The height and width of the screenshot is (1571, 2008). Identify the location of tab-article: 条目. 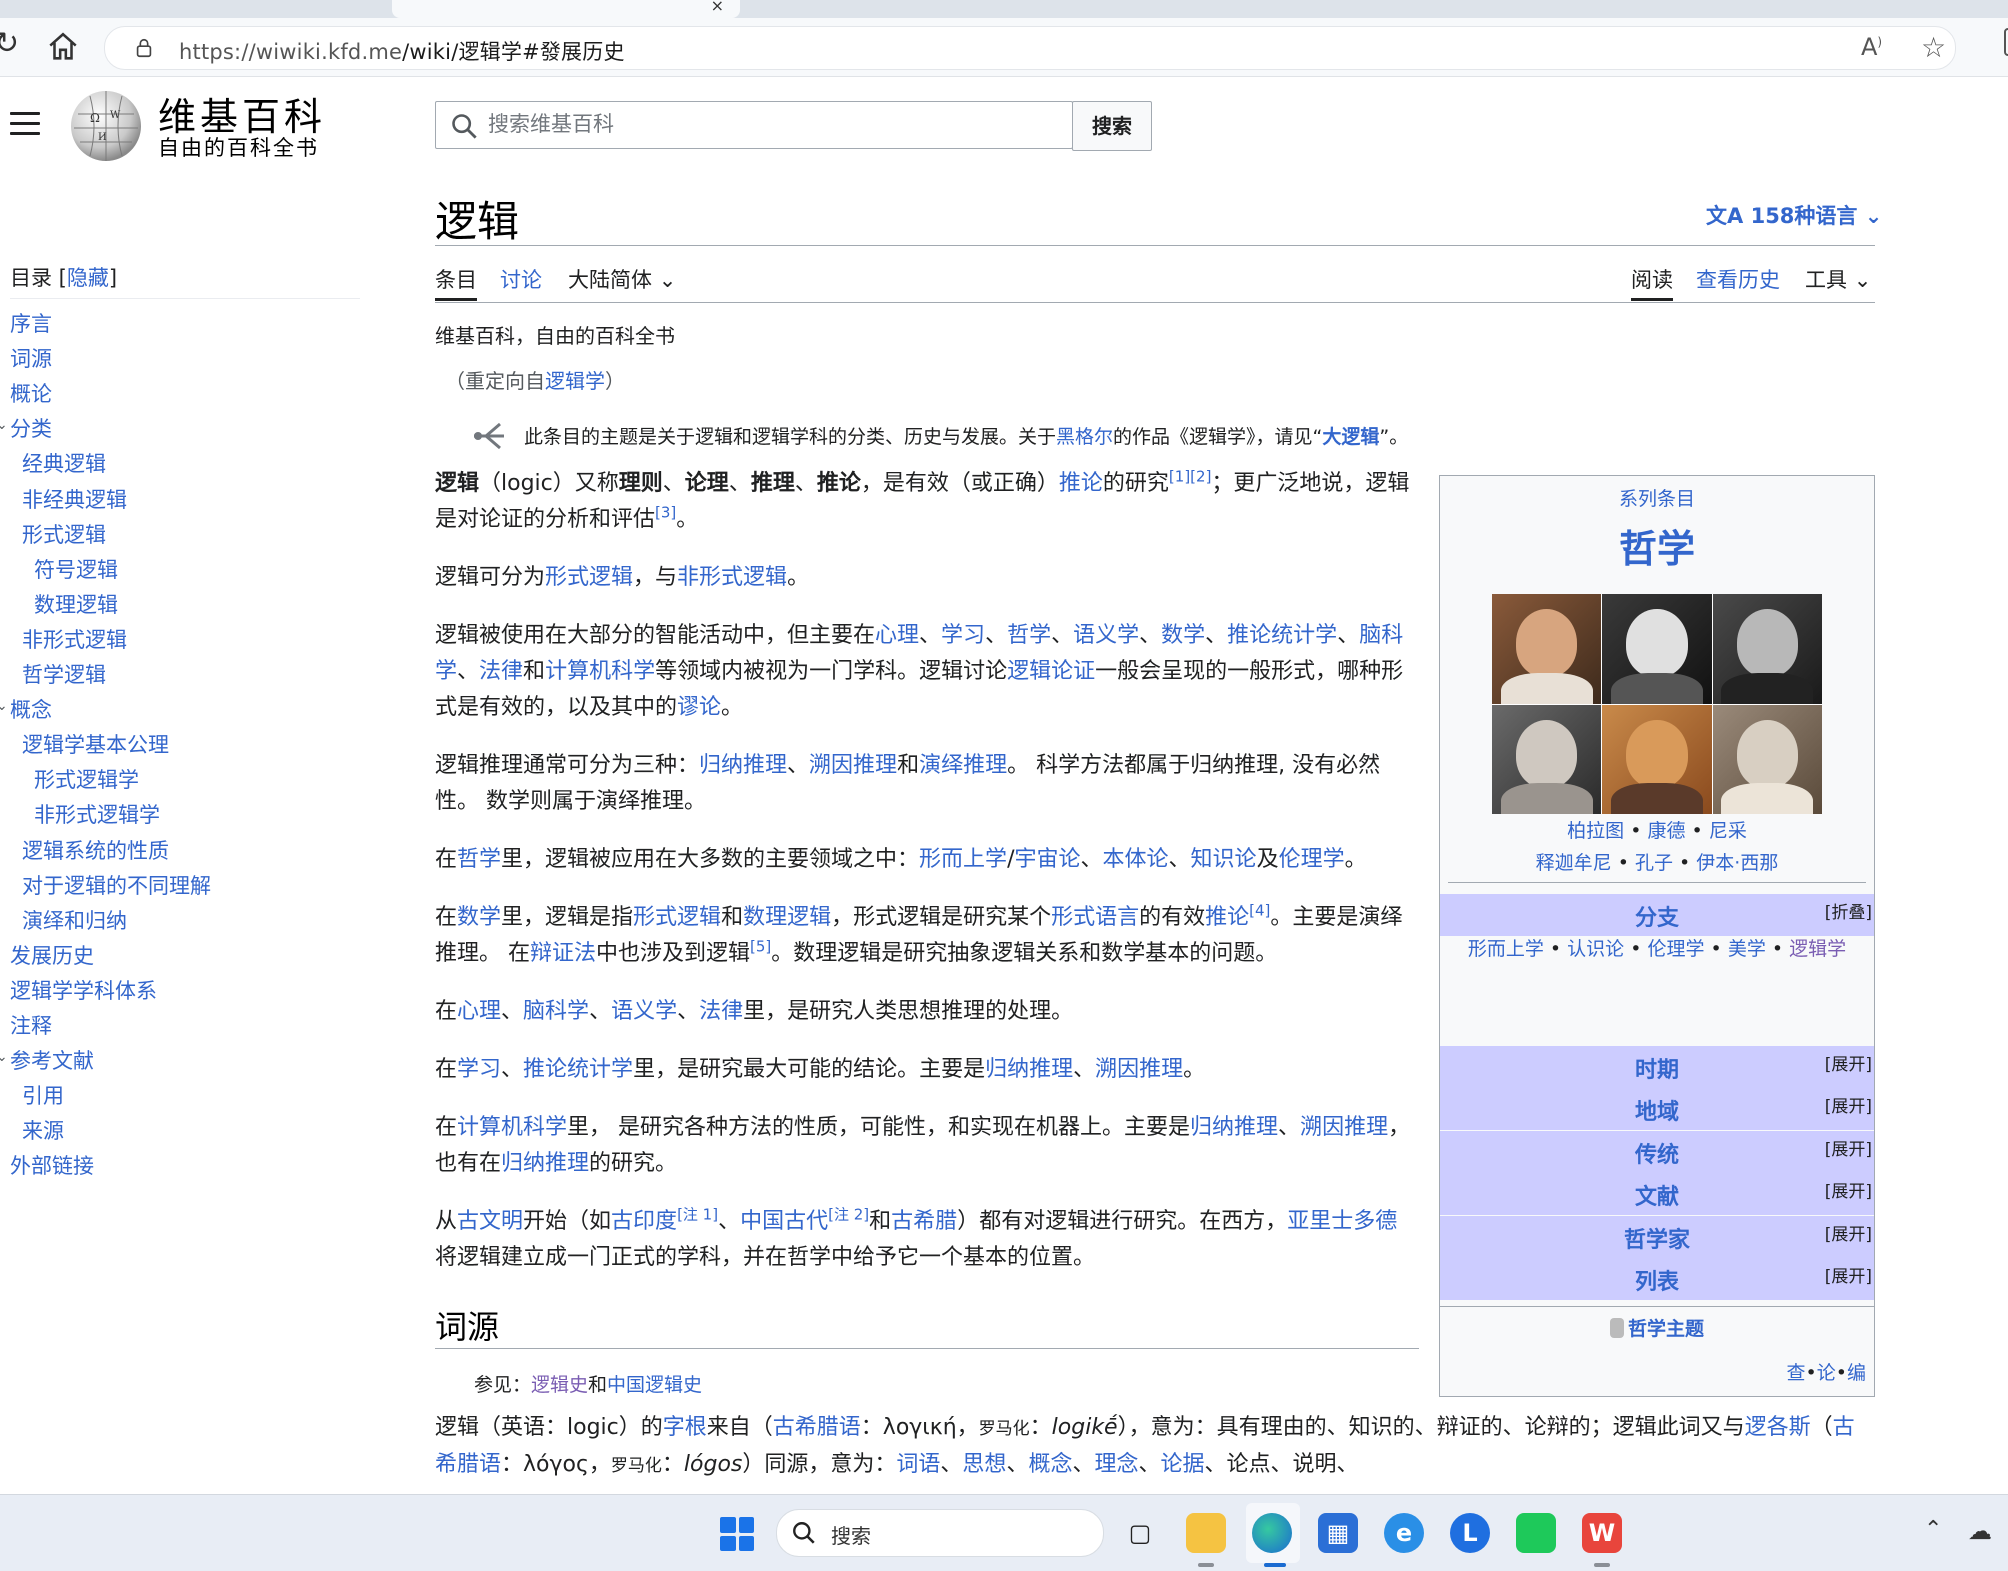
(456, 279).